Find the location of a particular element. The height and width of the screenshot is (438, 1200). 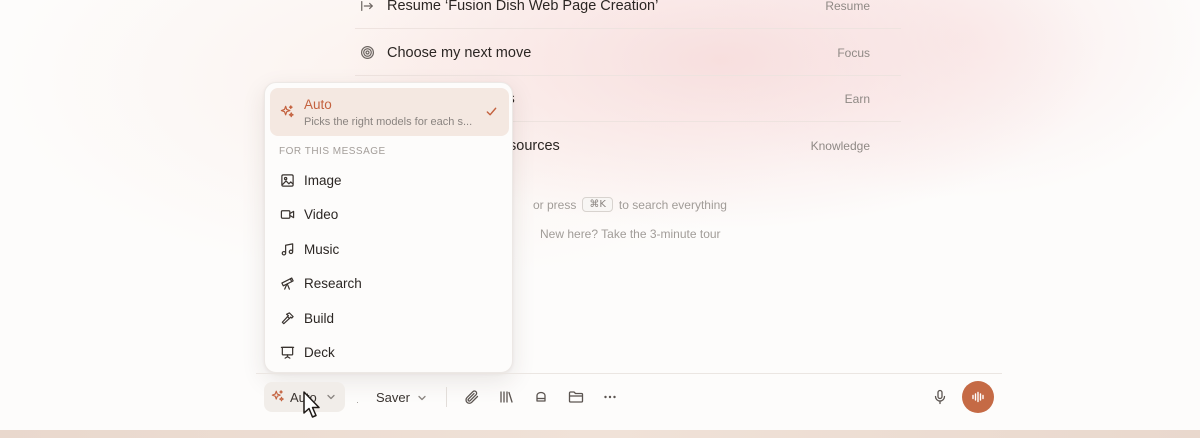

suggestion-title: Choose my next move is located at coordinates (459, 52).